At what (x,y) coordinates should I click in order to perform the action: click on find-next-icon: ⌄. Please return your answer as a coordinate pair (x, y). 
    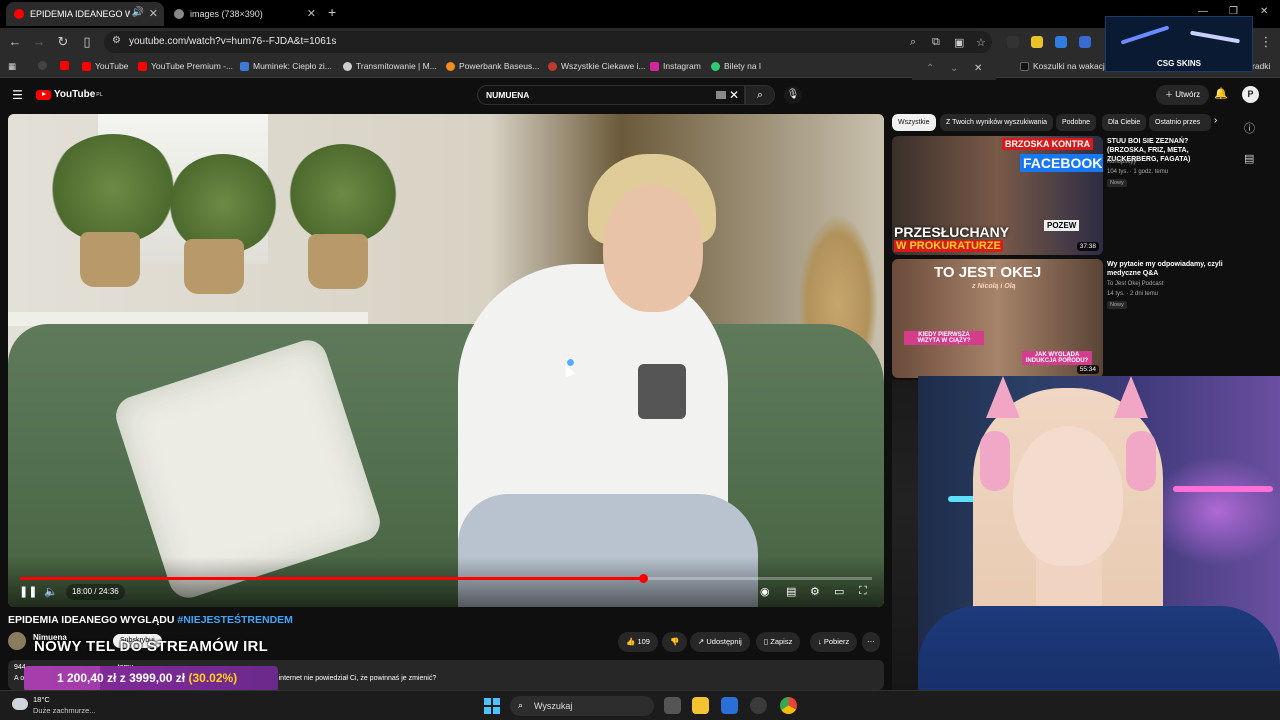
    Looking at the image, I should click on (954, 68).